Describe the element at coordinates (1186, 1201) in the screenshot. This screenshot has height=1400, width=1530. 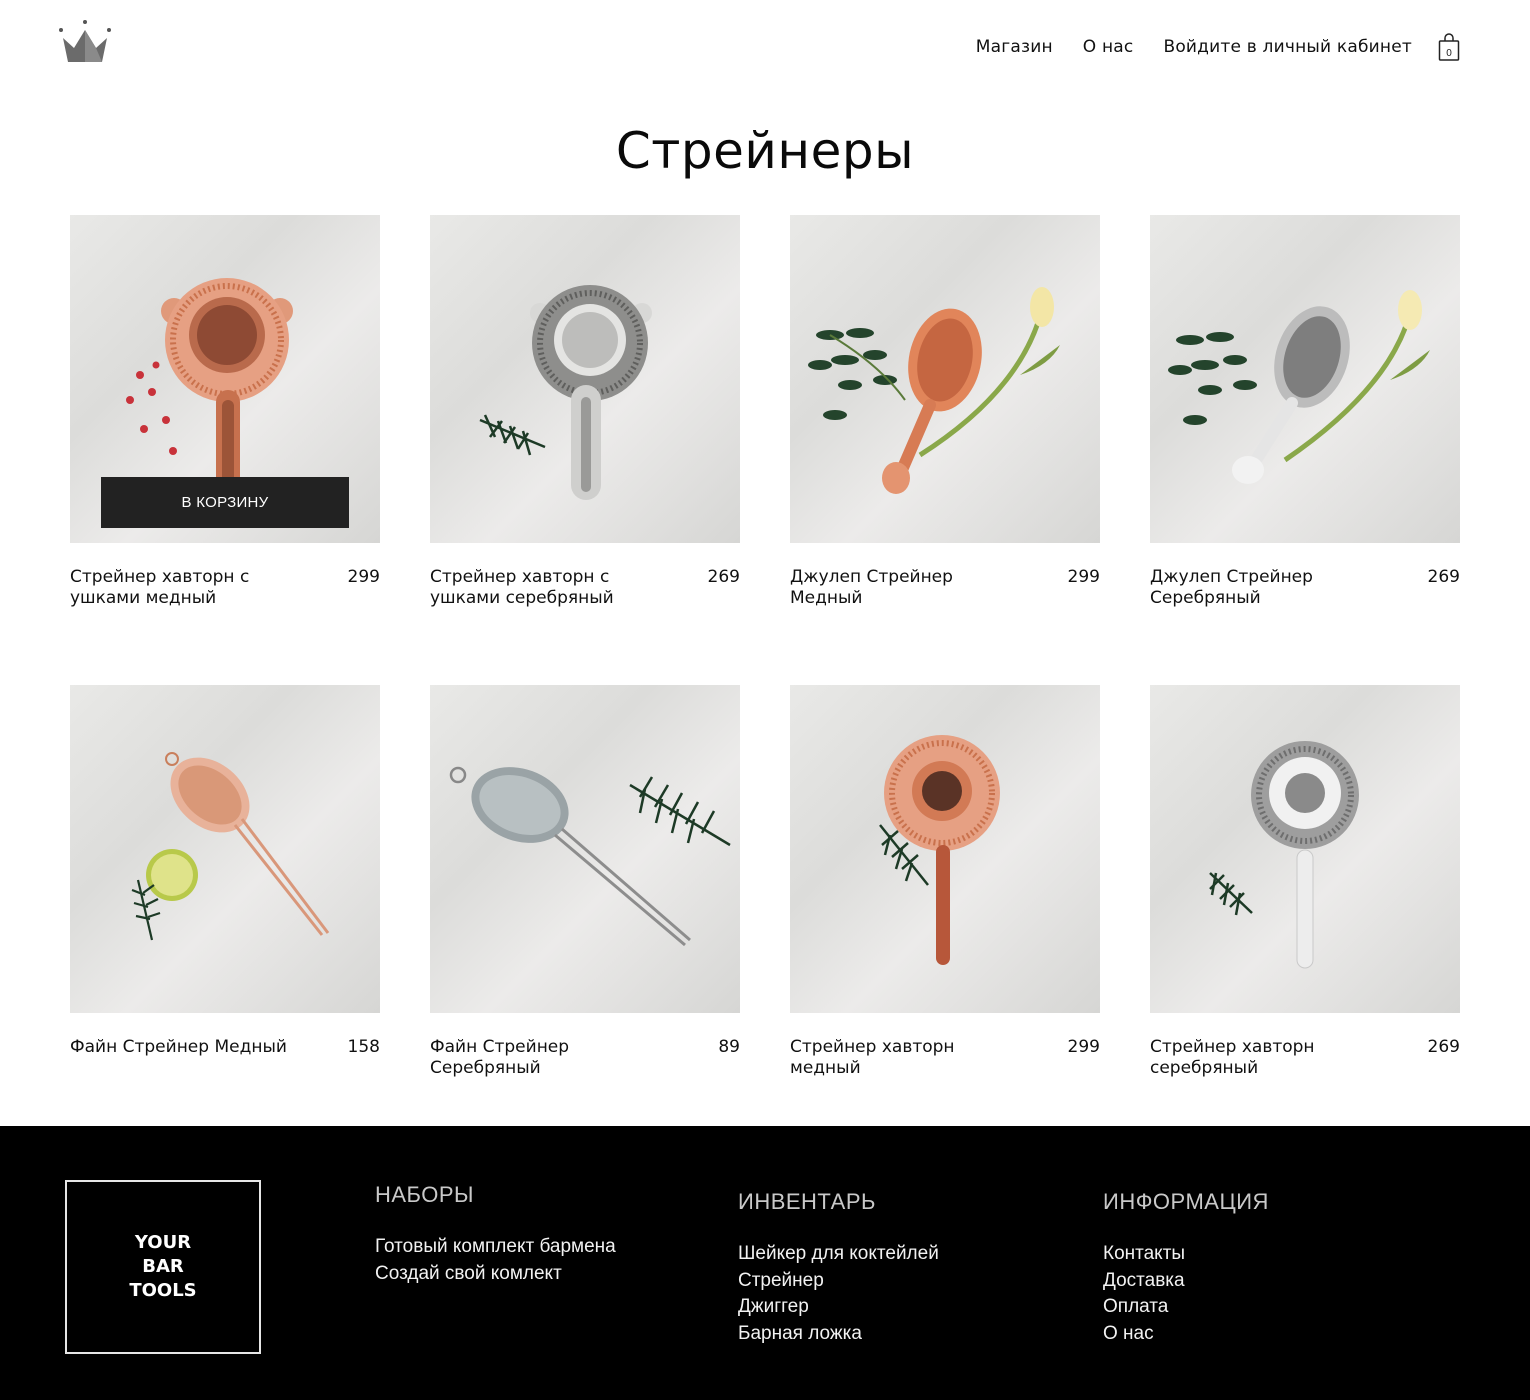
I see `footer-heading: ИНФОРМАЦИЯ` at that location.